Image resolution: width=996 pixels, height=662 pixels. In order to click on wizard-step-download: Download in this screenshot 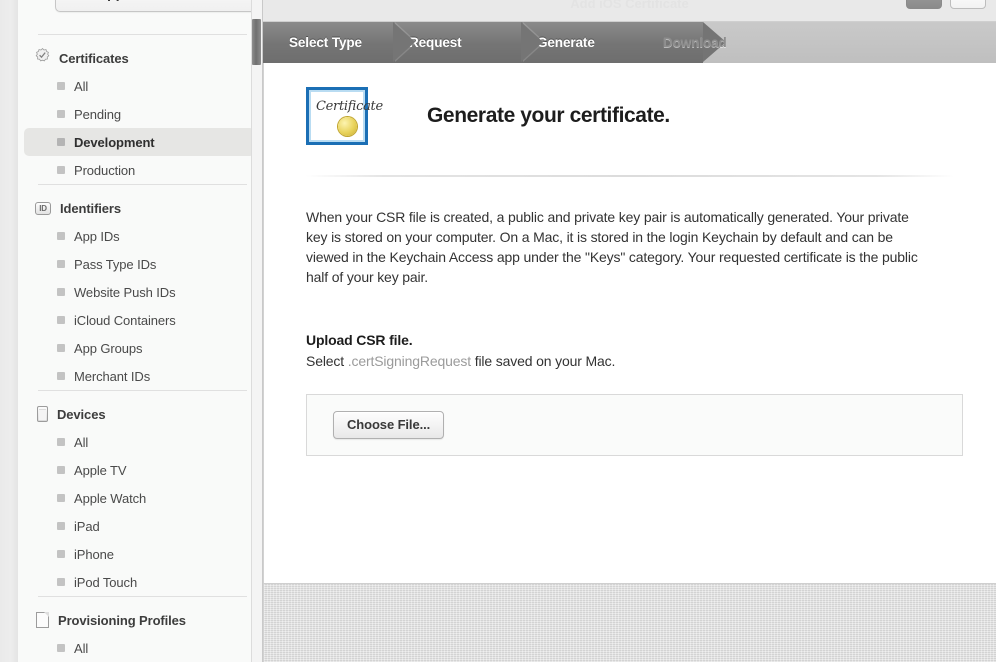, I will do `click(695, 42)`.